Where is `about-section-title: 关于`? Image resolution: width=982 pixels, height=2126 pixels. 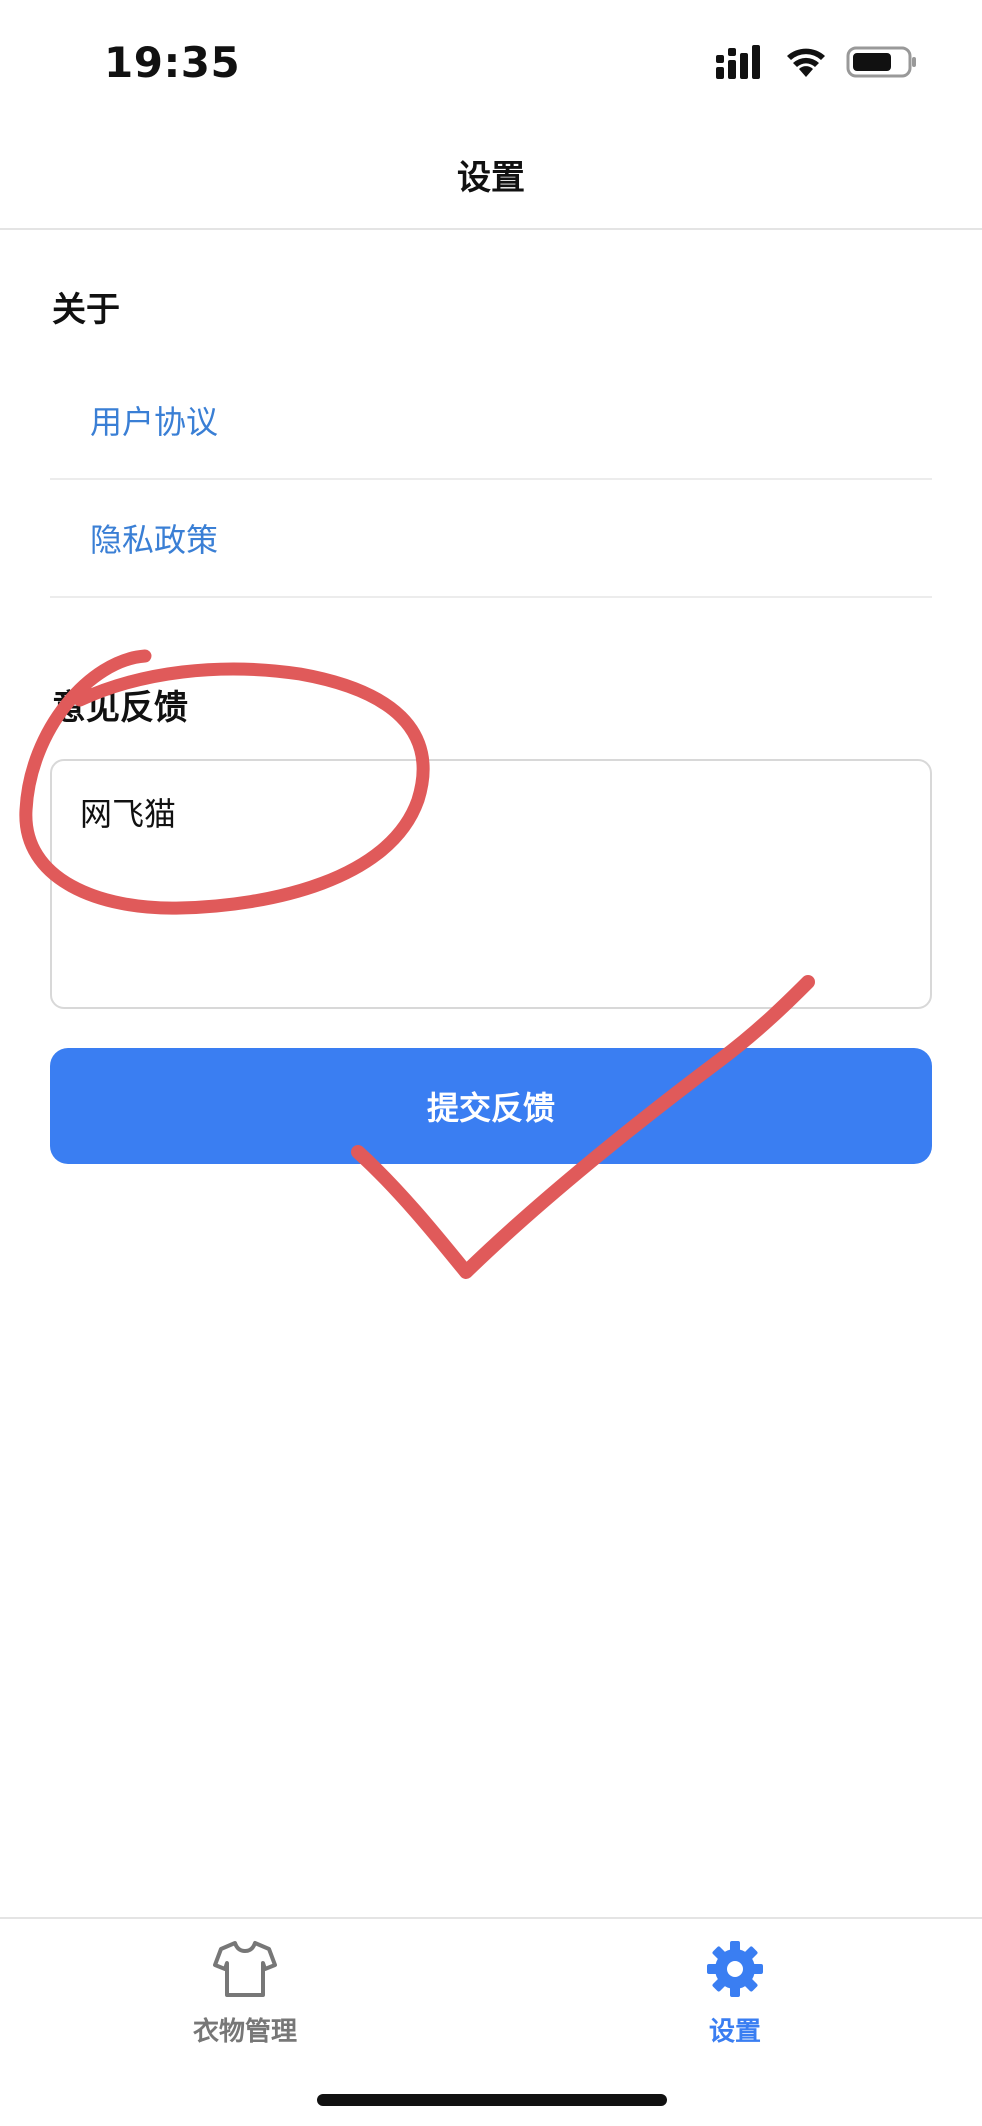 about-section-title: 关于 is located at coordinates (86, 310).